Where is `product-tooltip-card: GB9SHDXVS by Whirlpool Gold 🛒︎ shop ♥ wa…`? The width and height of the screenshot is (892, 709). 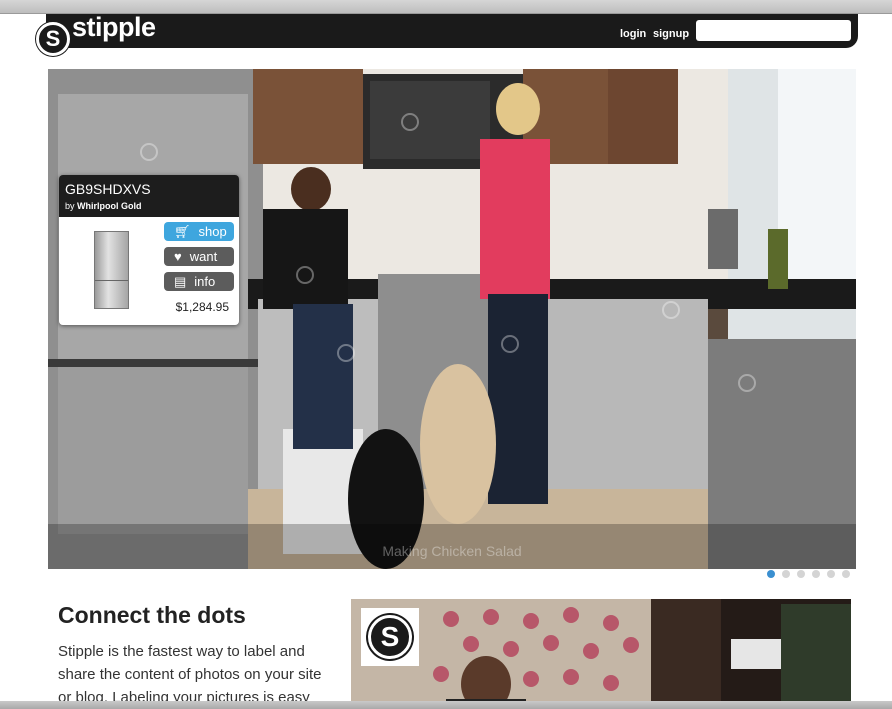
product-tooltip-card: GB9SHDXVS by Whirlpool Gold 🛒︎ shop ♥ wa… is located at coordinates (149, 250).